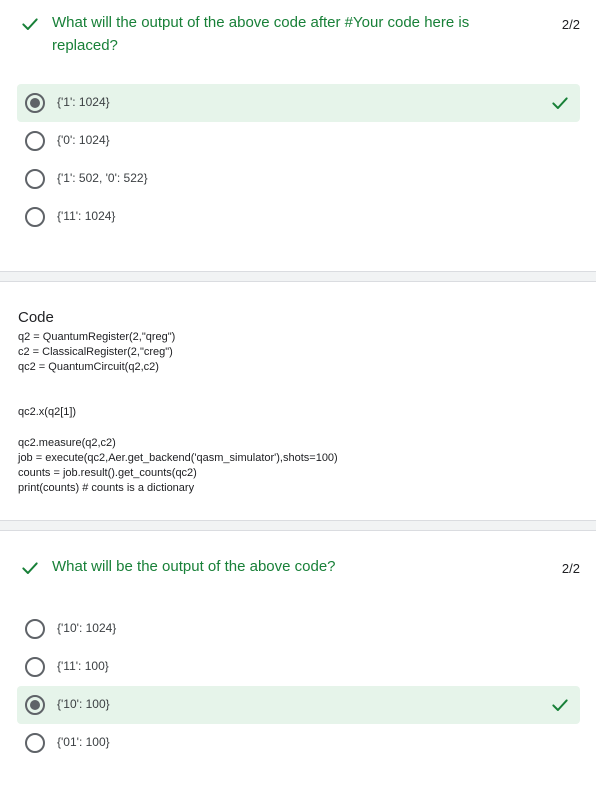 Image resolution: width=596 pixels, height=785 pixels. What do you see at coordinates (88, 367) in the screenshot?
I see `code-line: qc2 = QuantumCircuit(q2,c2)` at bounding box center [88, 367].